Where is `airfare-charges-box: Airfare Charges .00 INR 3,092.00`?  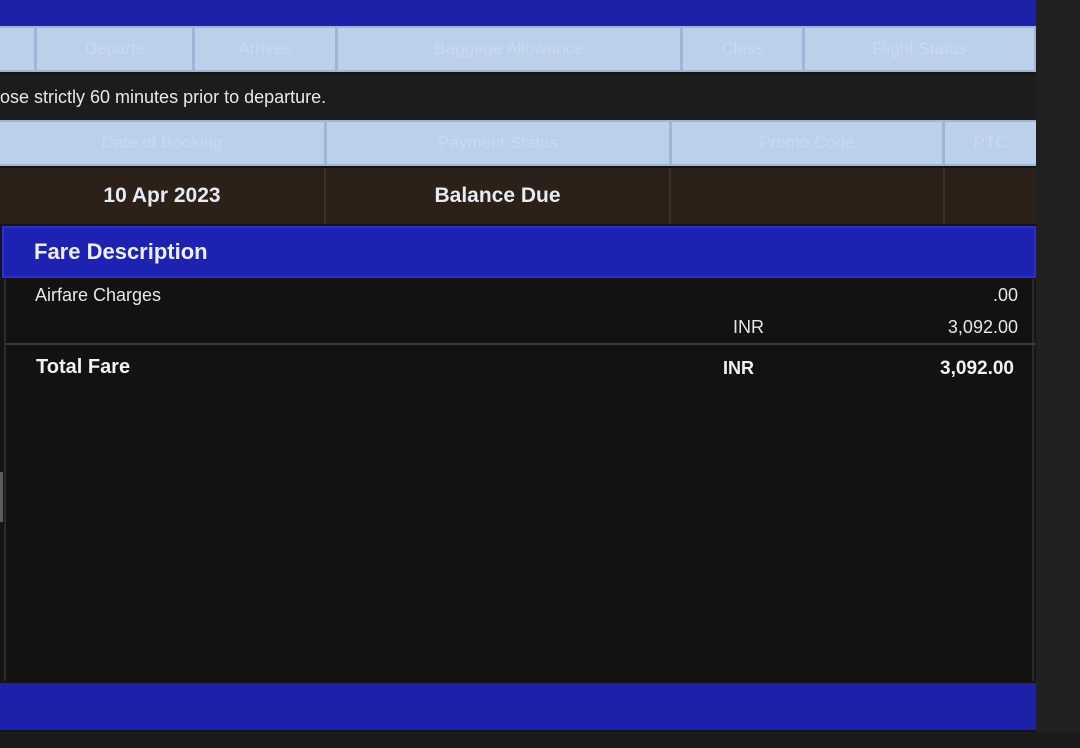
airfare-charges-box: Airfare Charges .00 INR 3,092.00 is located at coordinates (521, 312).